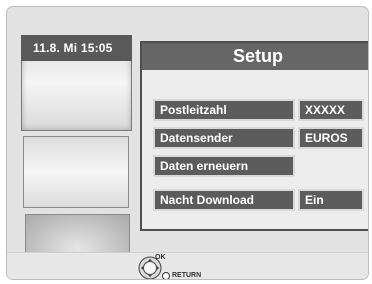  I want to click on setup-row-datensender: Datensender EUROS, so click(258, 138).